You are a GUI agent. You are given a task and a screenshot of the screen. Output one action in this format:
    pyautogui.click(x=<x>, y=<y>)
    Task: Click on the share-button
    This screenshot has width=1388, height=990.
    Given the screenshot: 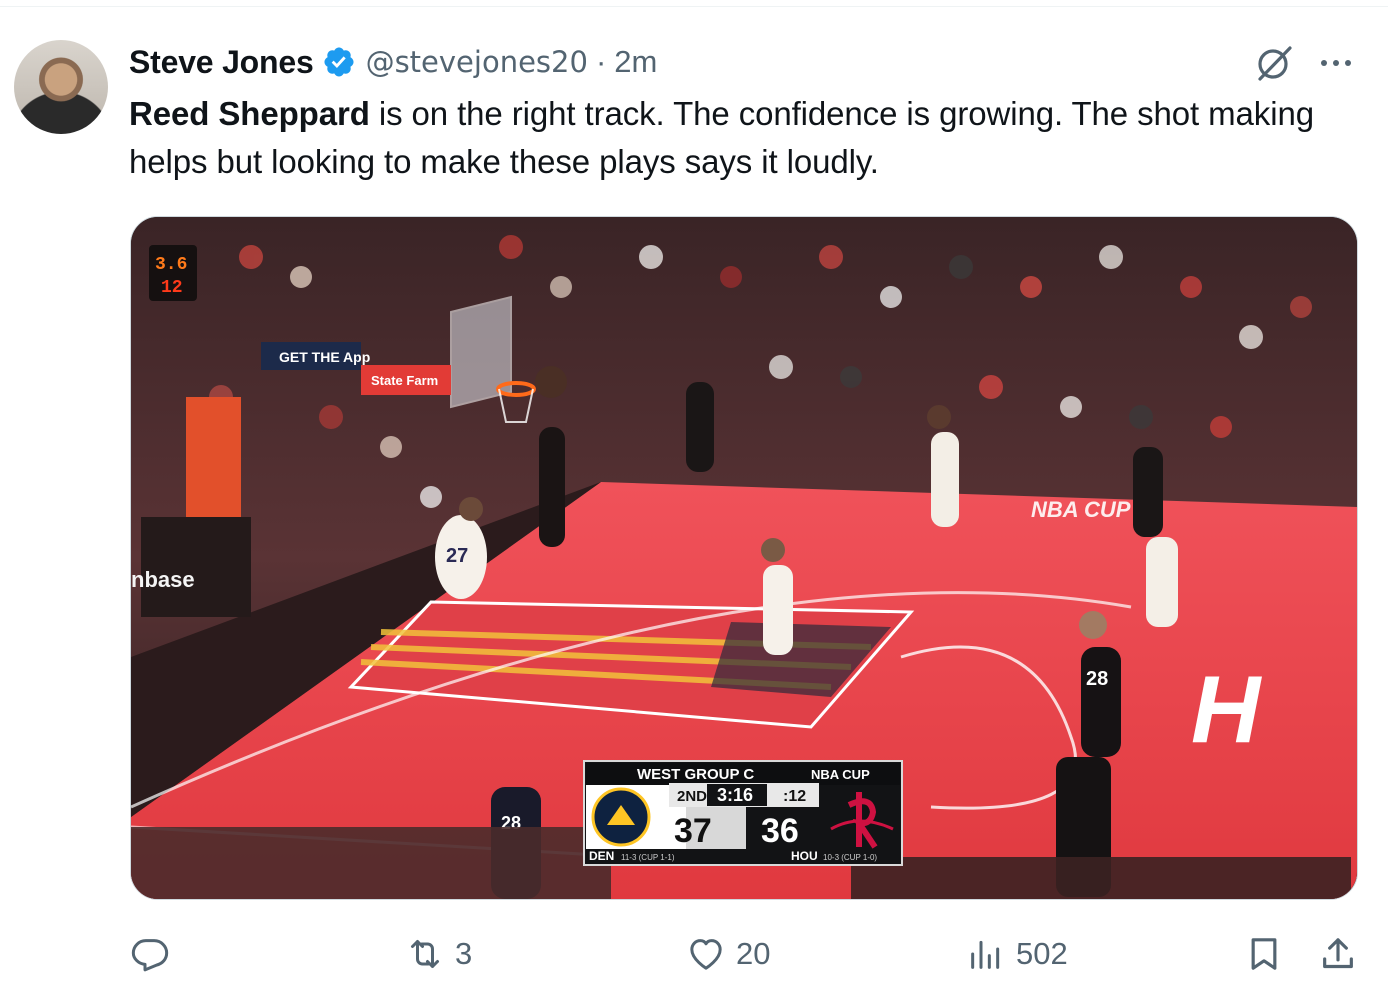 What is the action you would take?
    pyautogui.click(x=1338, y=954)
    